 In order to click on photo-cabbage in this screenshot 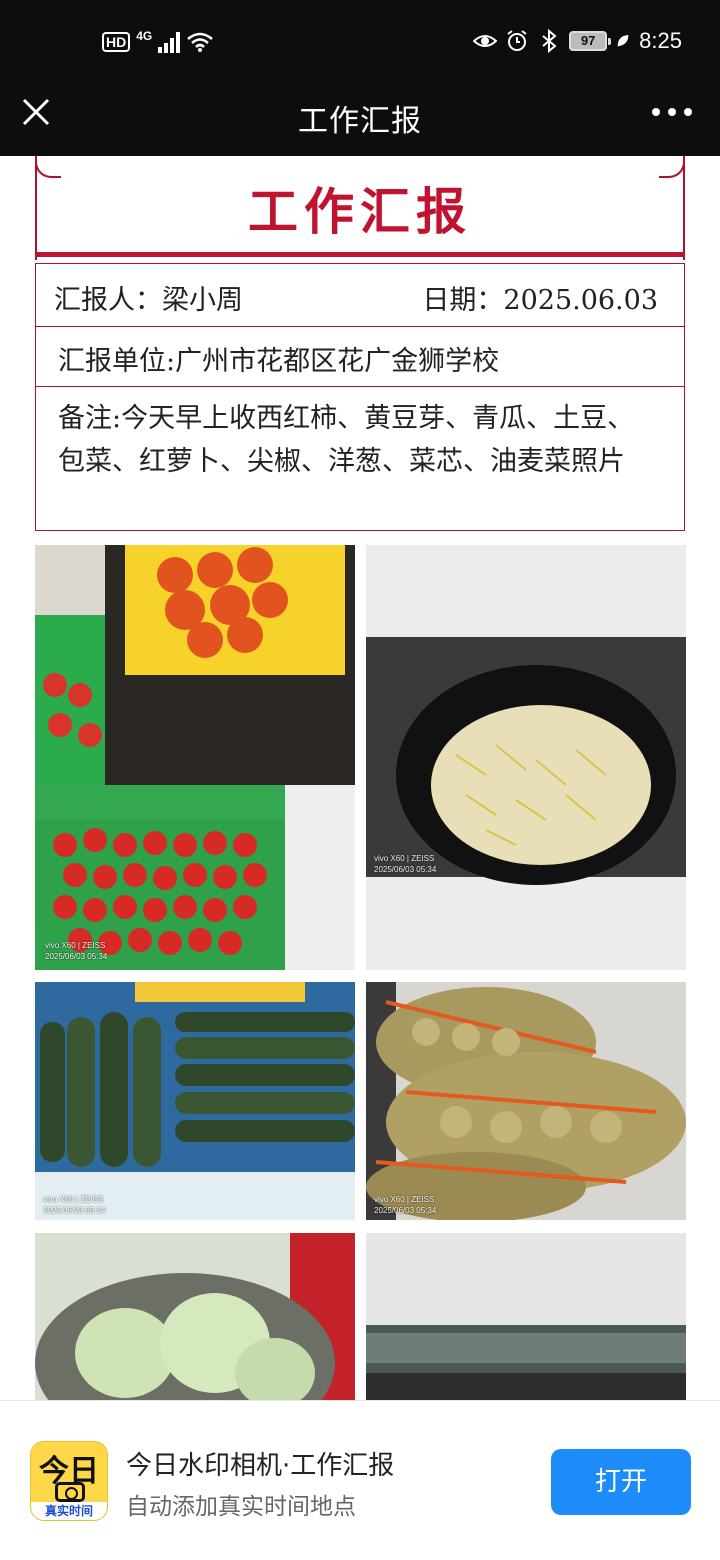, I will do `click(195, 1318)`.